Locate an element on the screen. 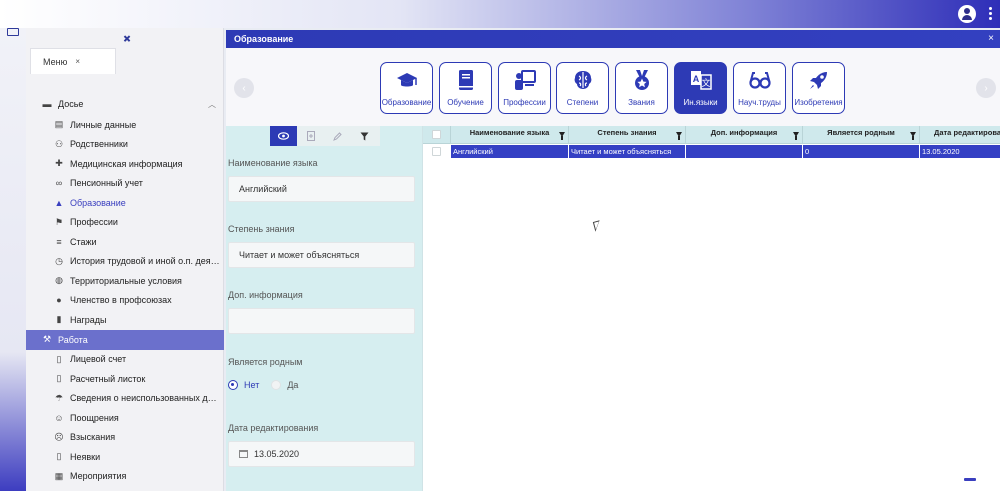 The height and width of the screenshot is (491, 1000). tab-presentation: Профессии is located at coordinates (524, 88).